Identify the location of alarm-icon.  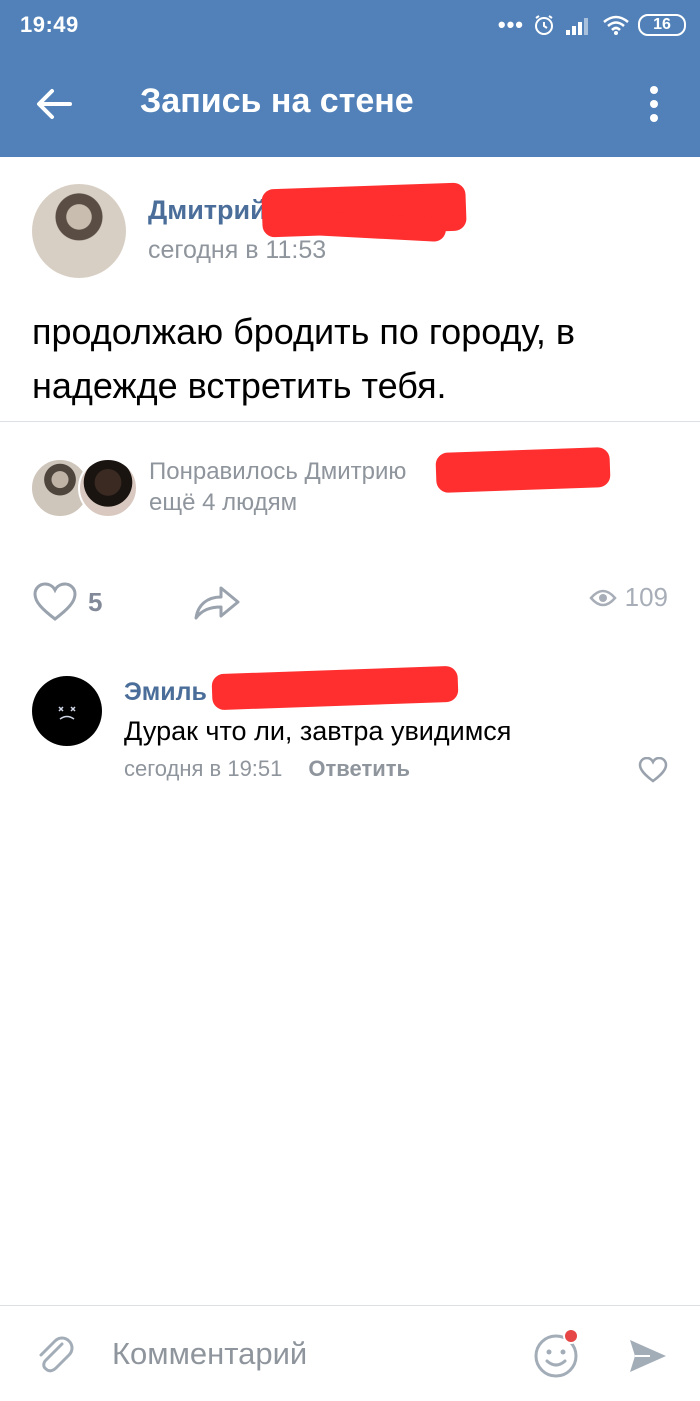
(544, 25).